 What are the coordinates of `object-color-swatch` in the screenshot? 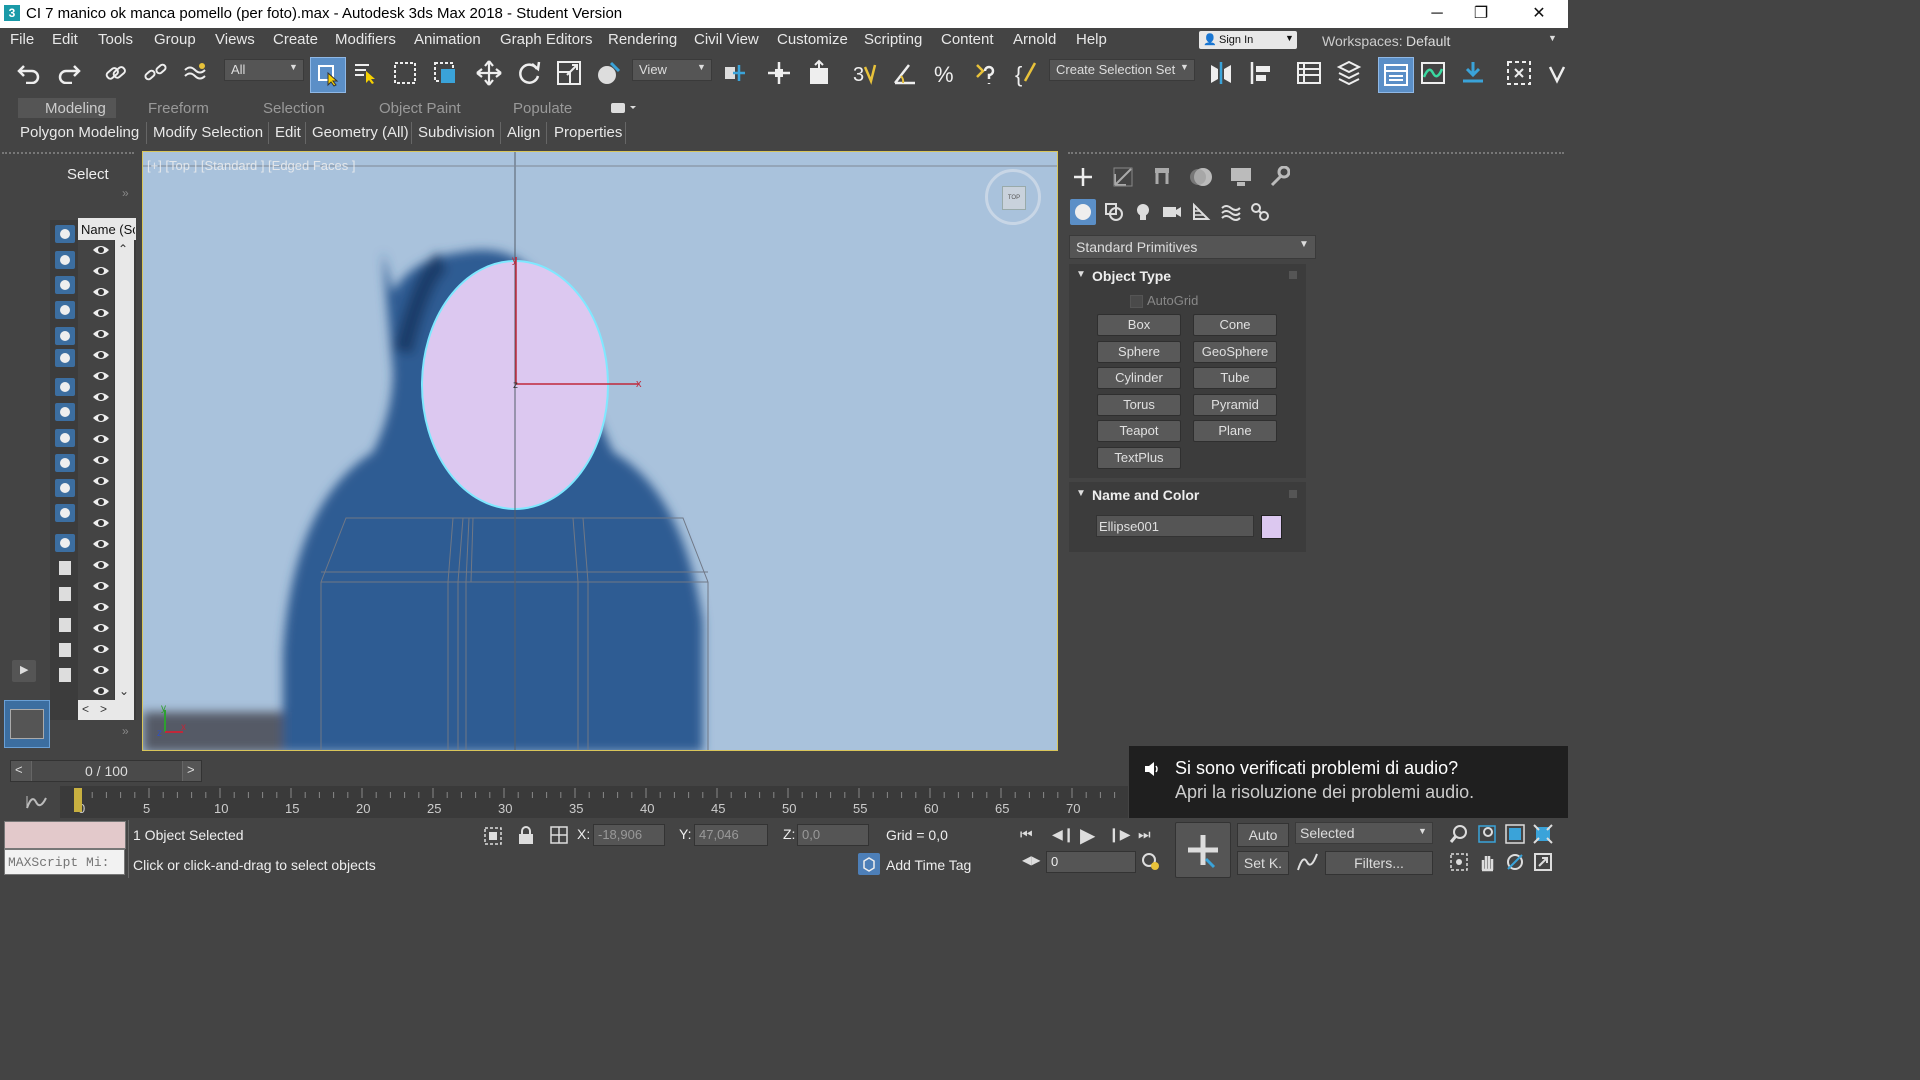 It's located at (1271, 527).